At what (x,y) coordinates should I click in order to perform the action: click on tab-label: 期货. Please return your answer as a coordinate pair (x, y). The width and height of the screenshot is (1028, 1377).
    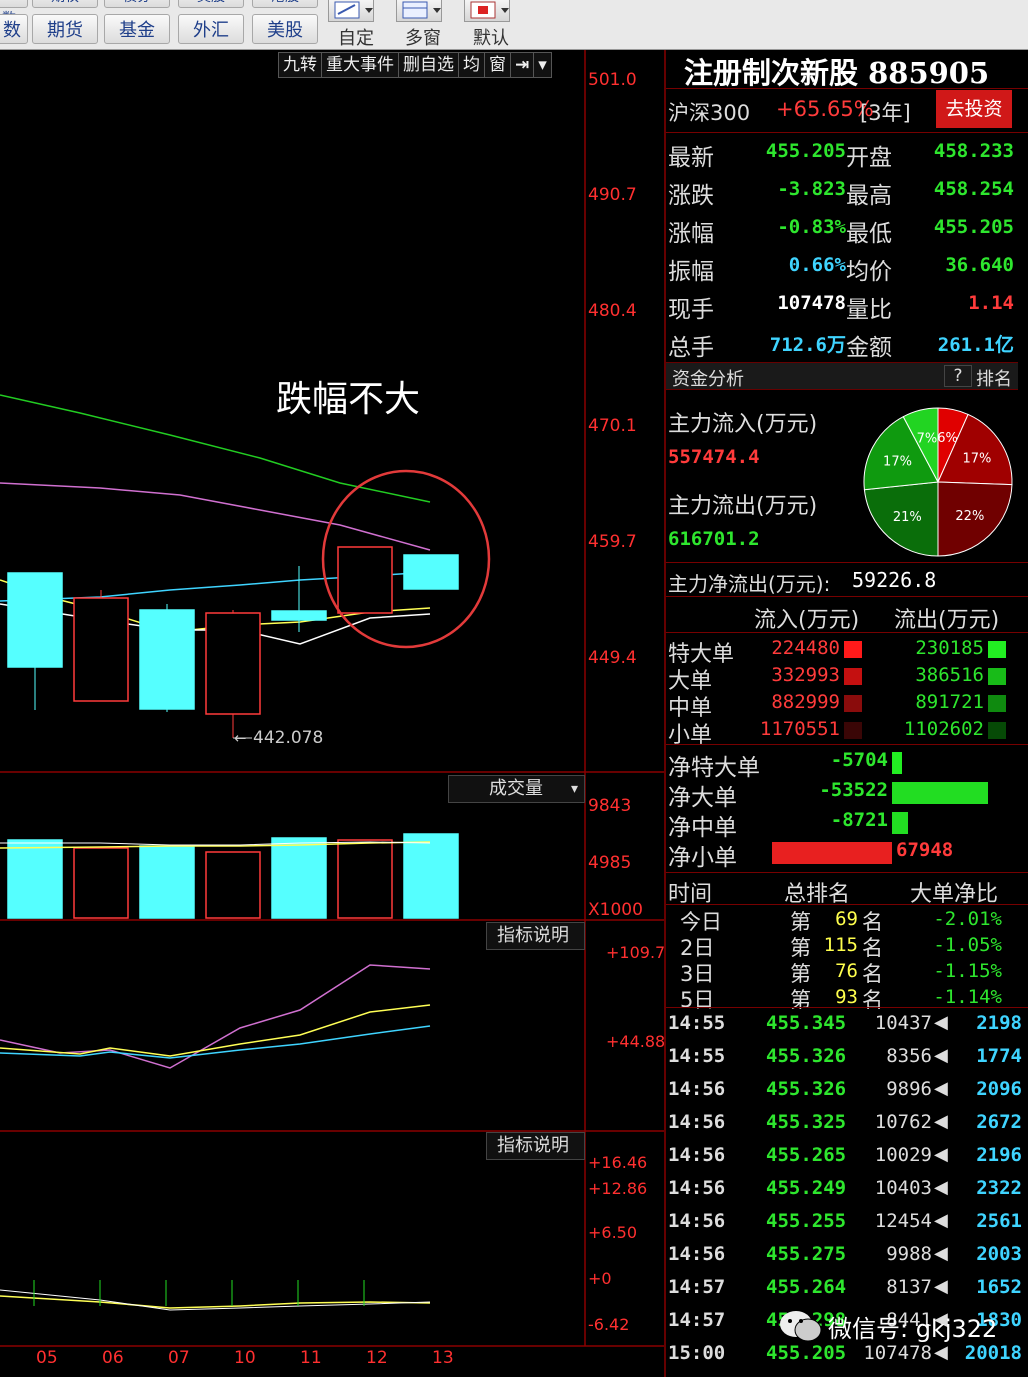
    Looking at the image, I should click on (65, 30).